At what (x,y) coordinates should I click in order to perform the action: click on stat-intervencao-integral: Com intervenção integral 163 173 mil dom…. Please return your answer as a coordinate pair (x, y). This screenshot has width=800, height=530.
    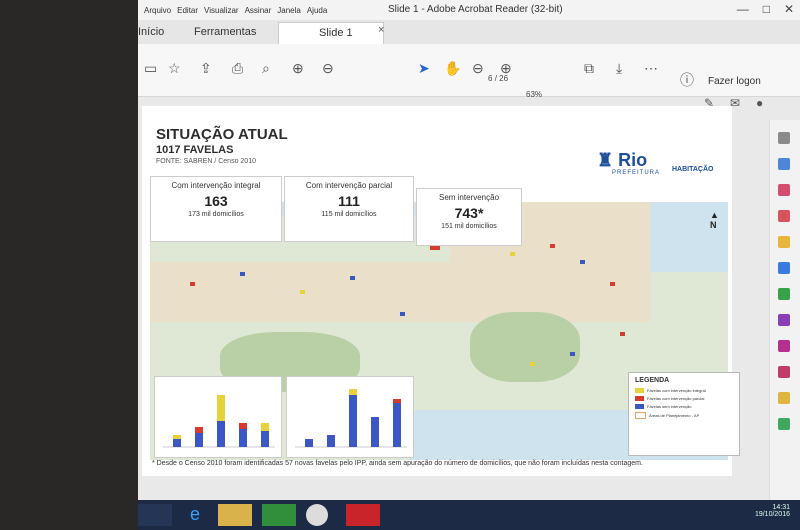
    Looking at the image, I should click on (216, 209).